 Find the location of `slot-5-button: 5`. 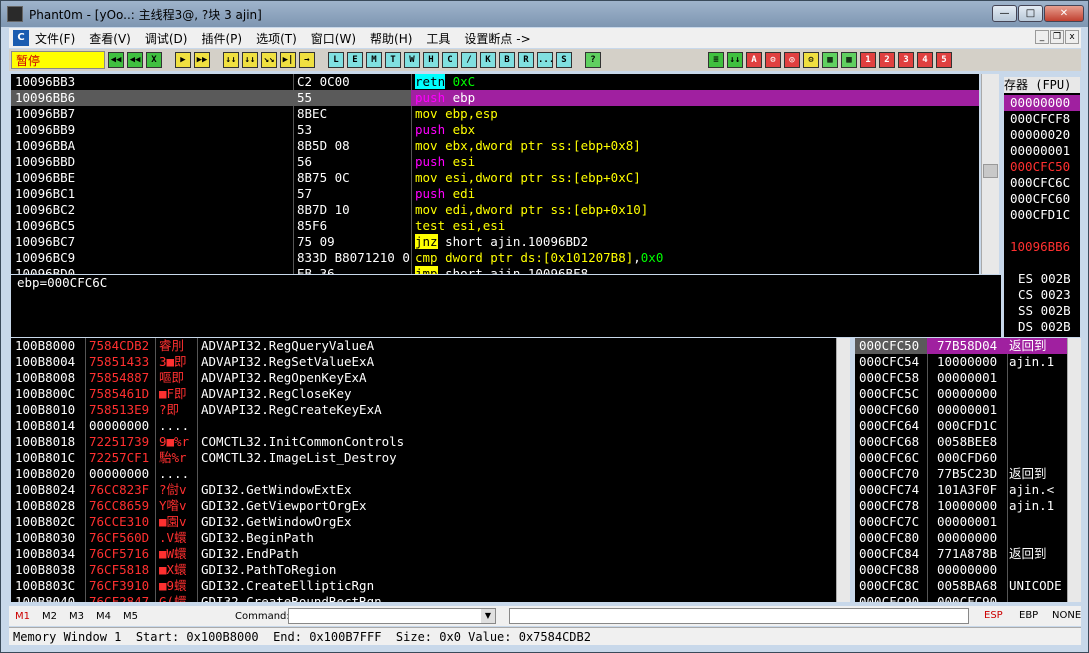

slot-5-button: 5 is located at coordinates (944, 60).